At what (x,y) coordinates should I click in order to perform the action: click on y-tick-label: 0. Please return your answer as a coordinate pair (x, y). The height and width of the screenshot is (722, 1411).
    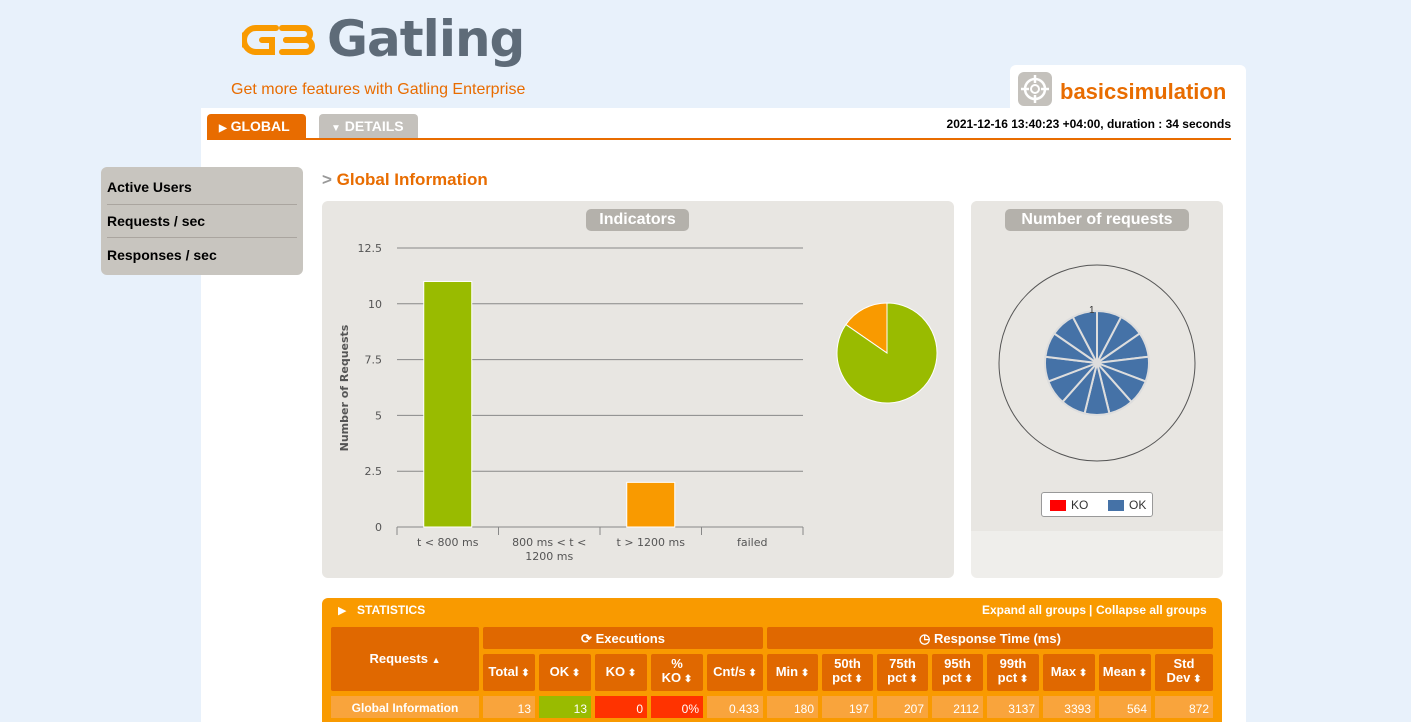
    Looking at the image, I should click on (378, 527).